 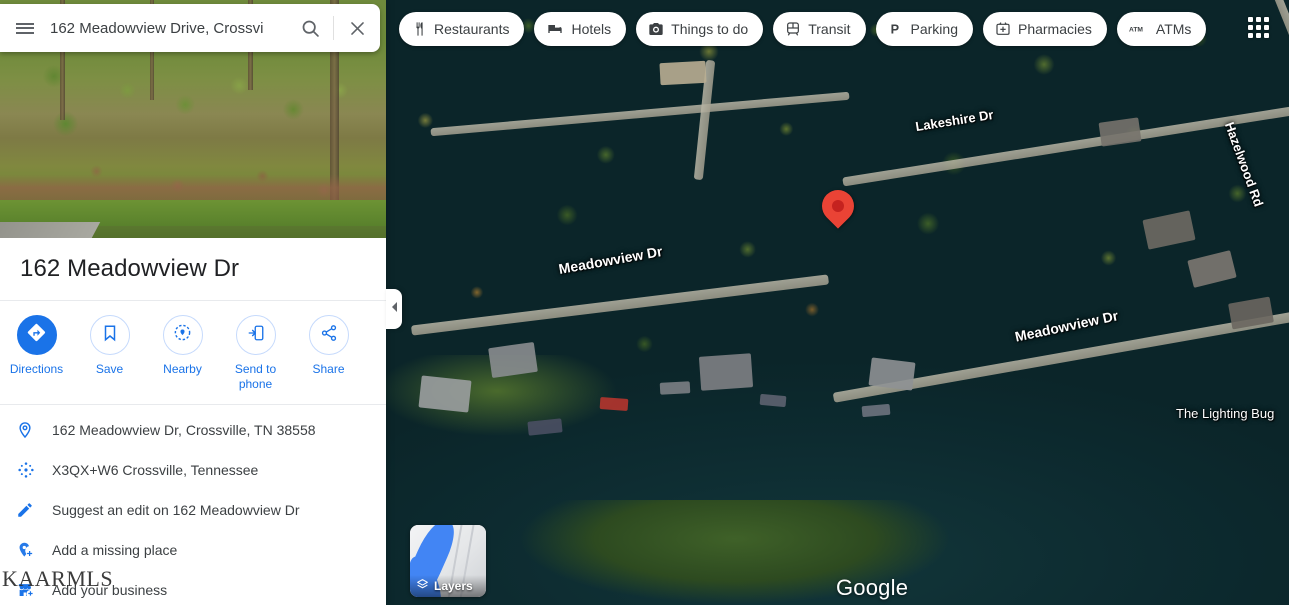 What do you see at coordinates (193, 550) in the screenshot?
I see `info-row-add-missing-place: Add a missing place` at bounding box center [193, 550].